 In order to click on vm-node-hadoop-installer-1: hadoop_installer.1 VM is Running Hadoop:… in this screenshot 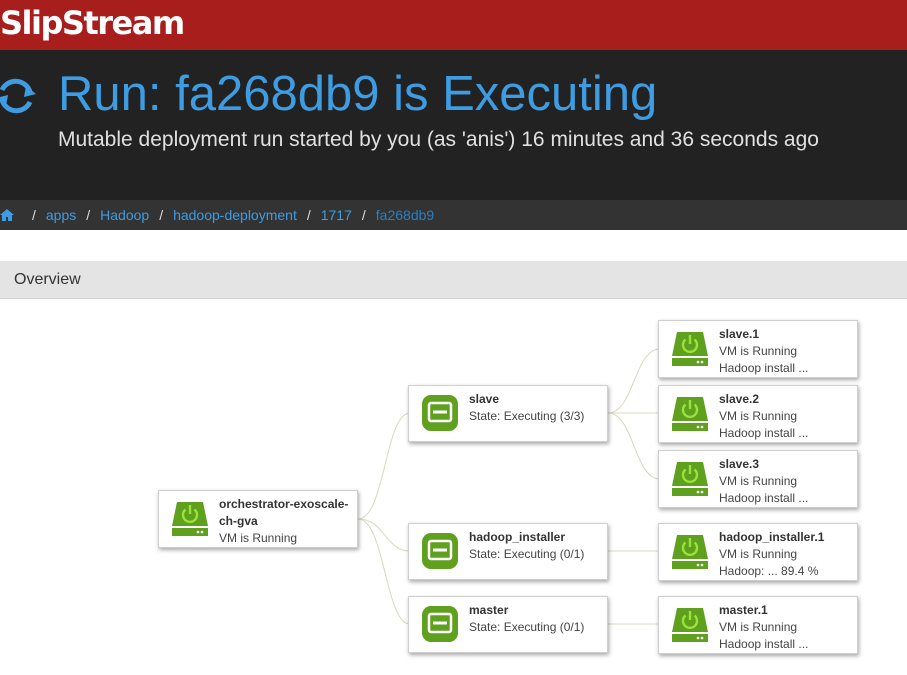, I will do `click(758, 552)`.